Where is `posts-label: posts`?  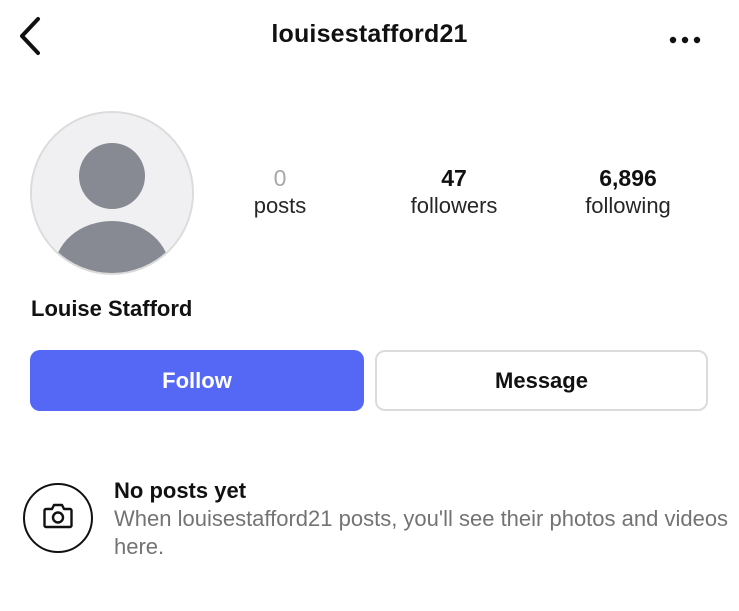
posts-label: posts is located at coordinates (280, 205).